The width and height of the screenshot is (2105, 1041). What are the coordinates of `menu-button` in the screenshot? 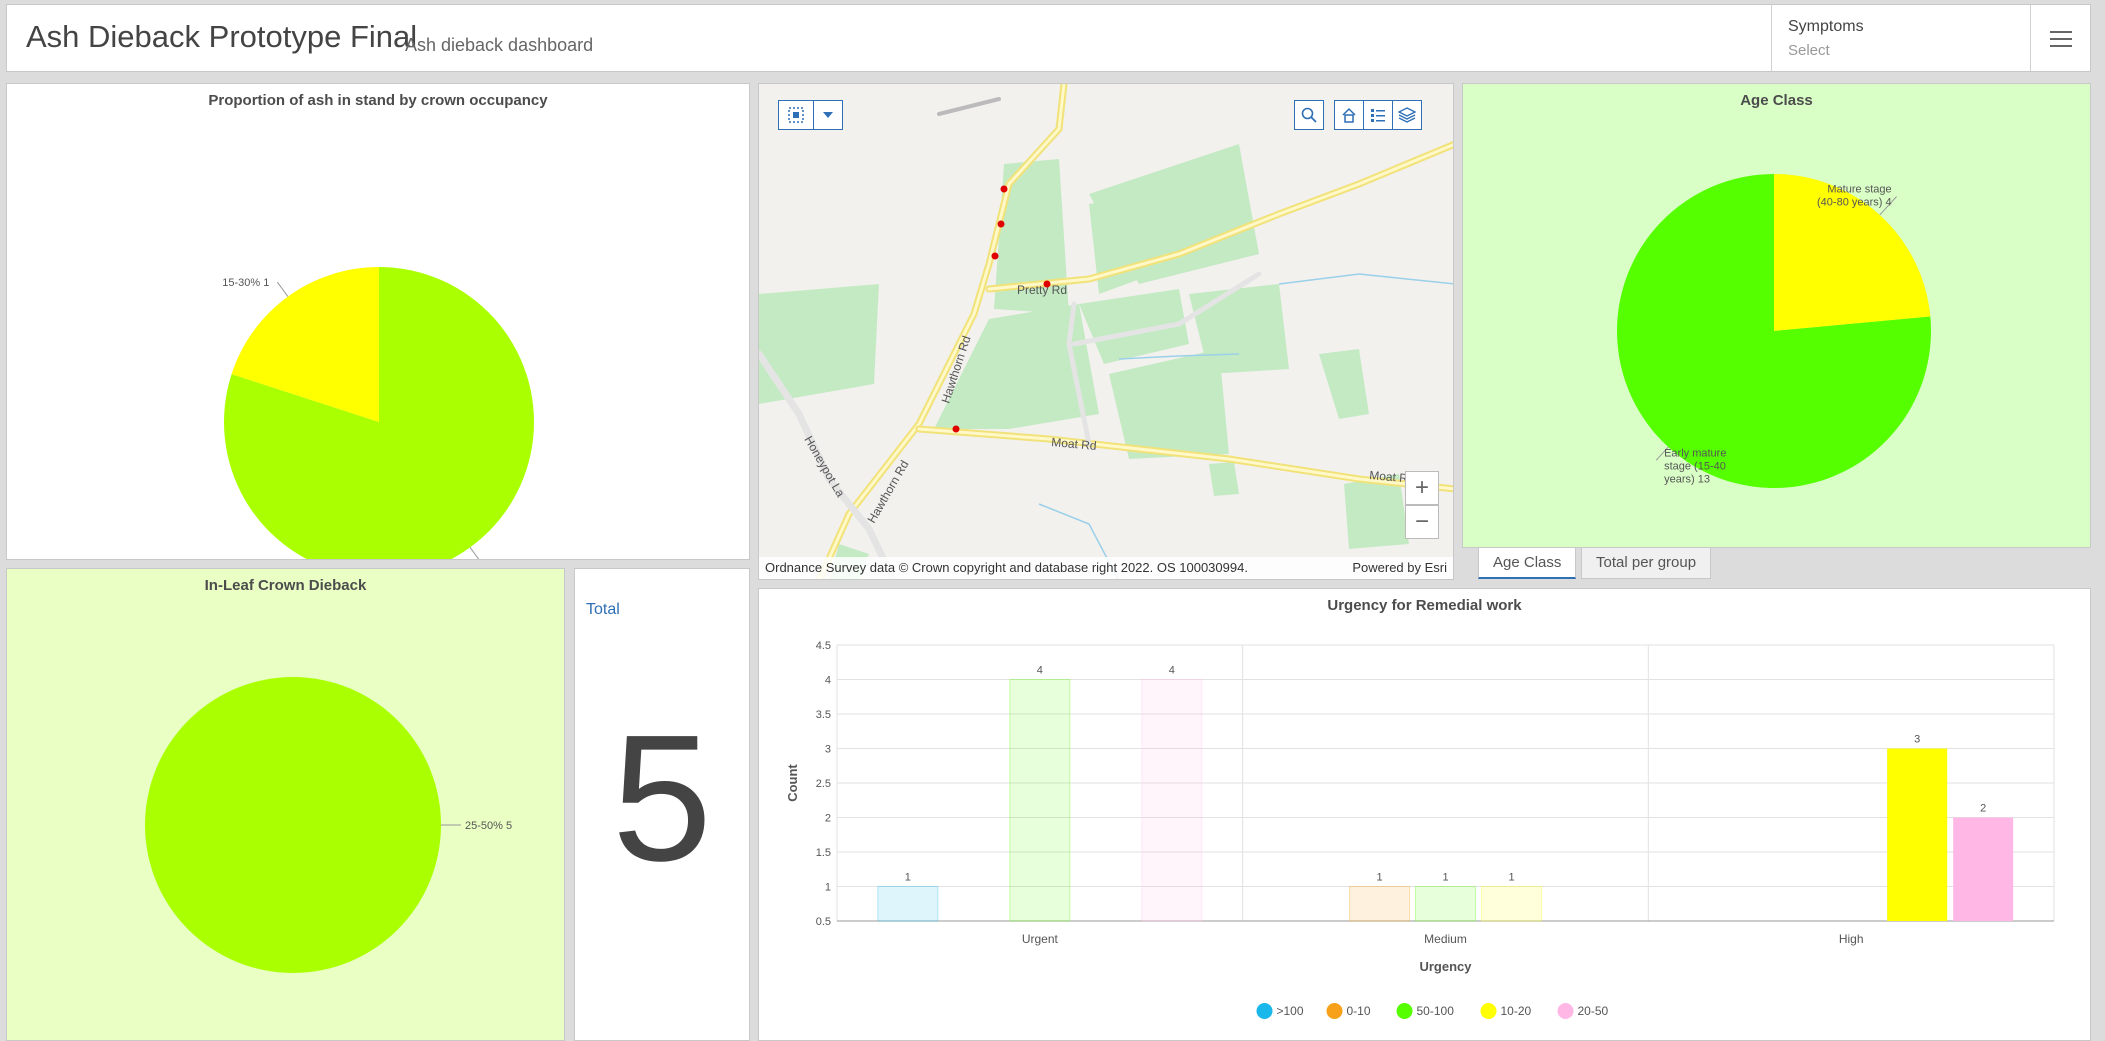 It's located at (2060, 38).